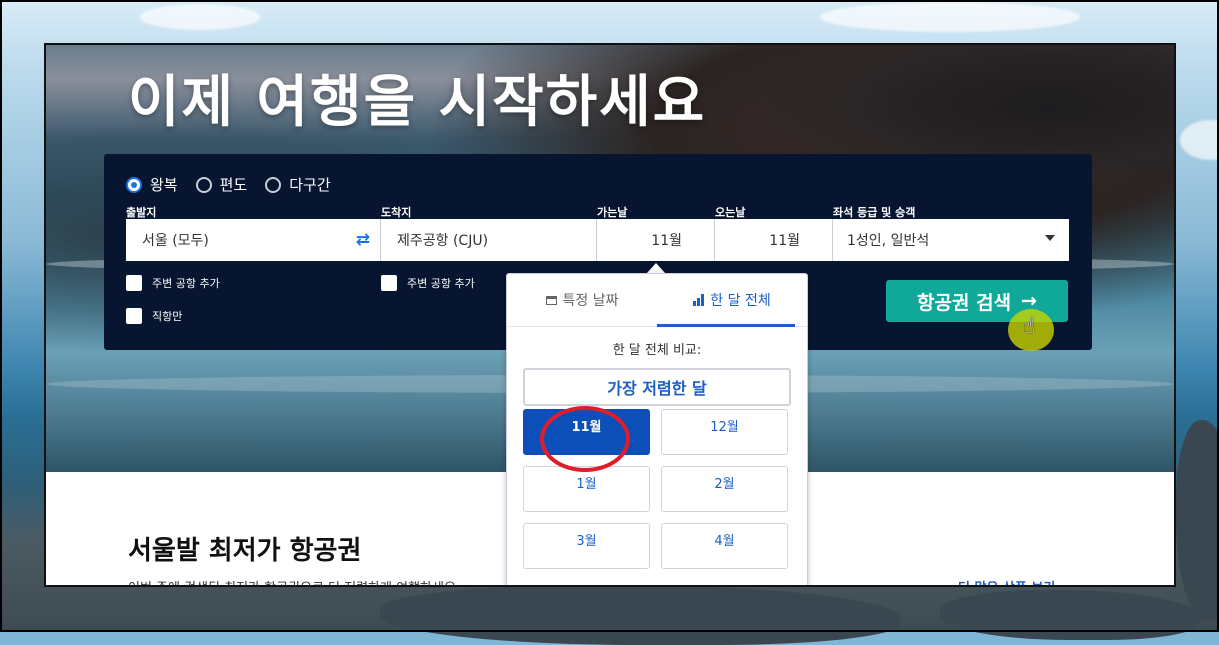 The height and width of the screenshot is (645, 1219). I want to click on origin-field: 서울 (모두) ⇄, so click(253, 240).